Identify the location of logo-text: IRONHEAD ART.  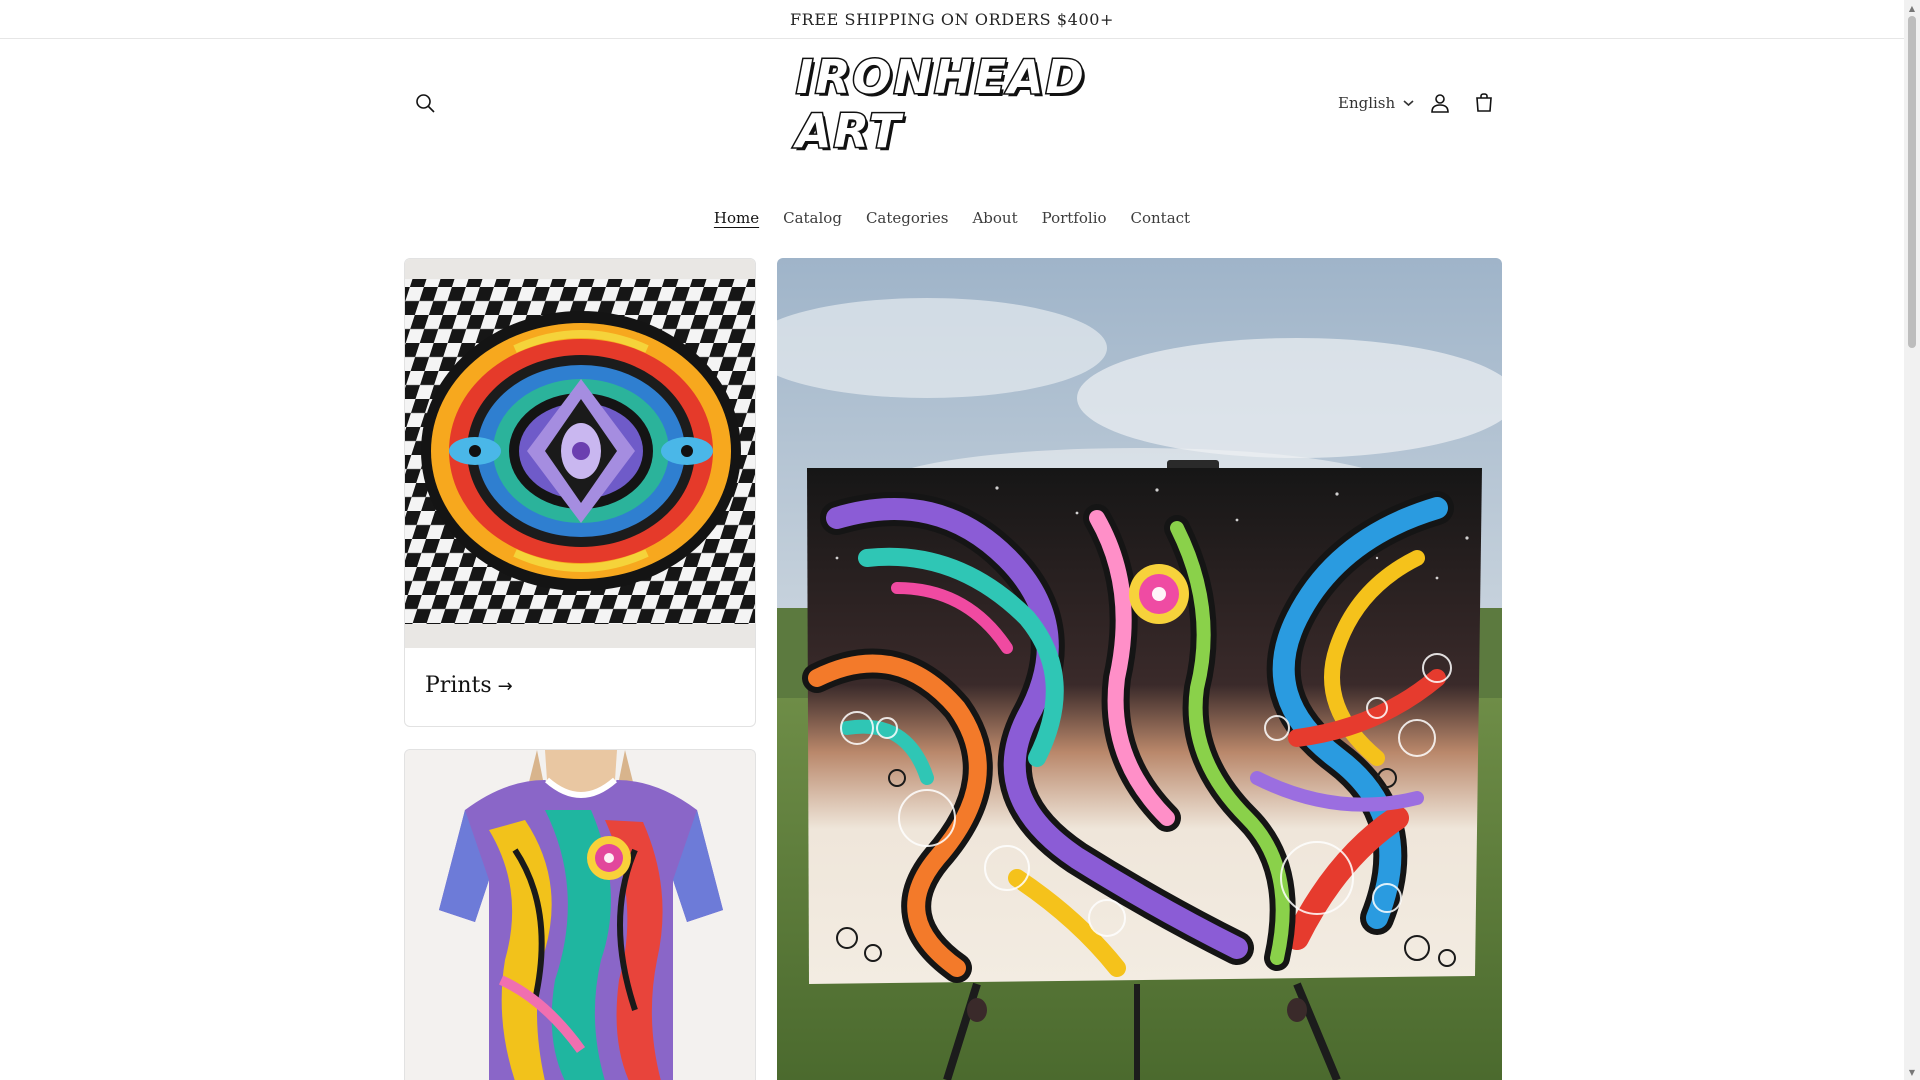
(940, 104).